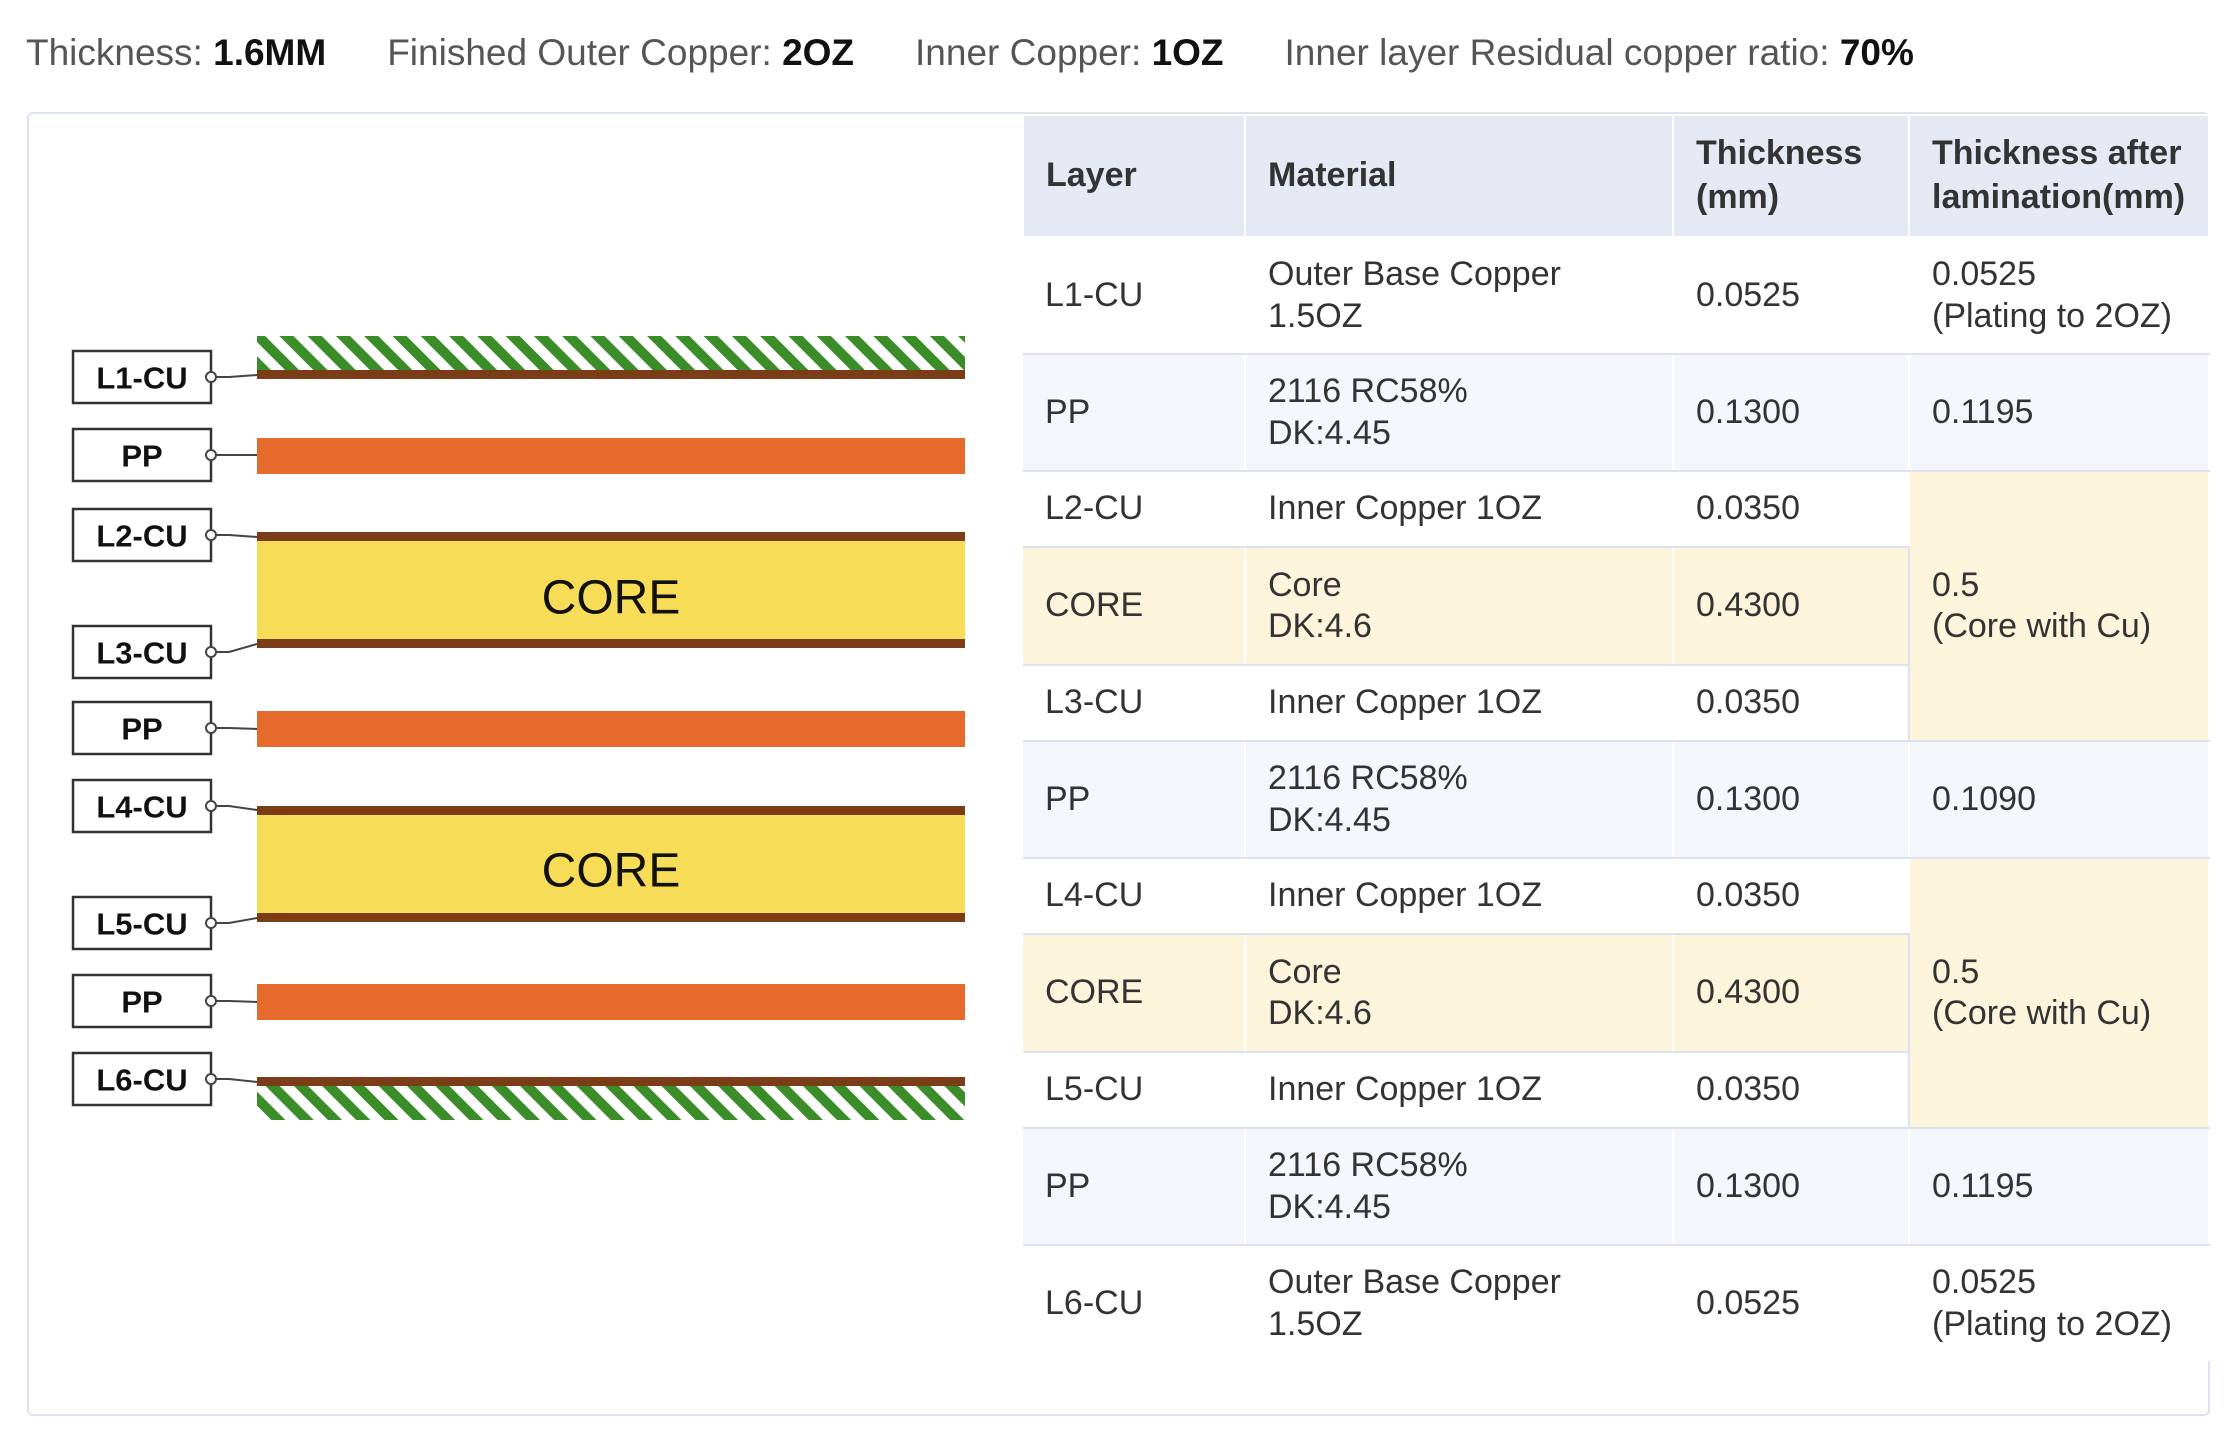 The image size is (2232, 1444). What do you see at coordinates (611, 917) in the screenshot?
I see `l5-copper` at bounding box center [611, 917].